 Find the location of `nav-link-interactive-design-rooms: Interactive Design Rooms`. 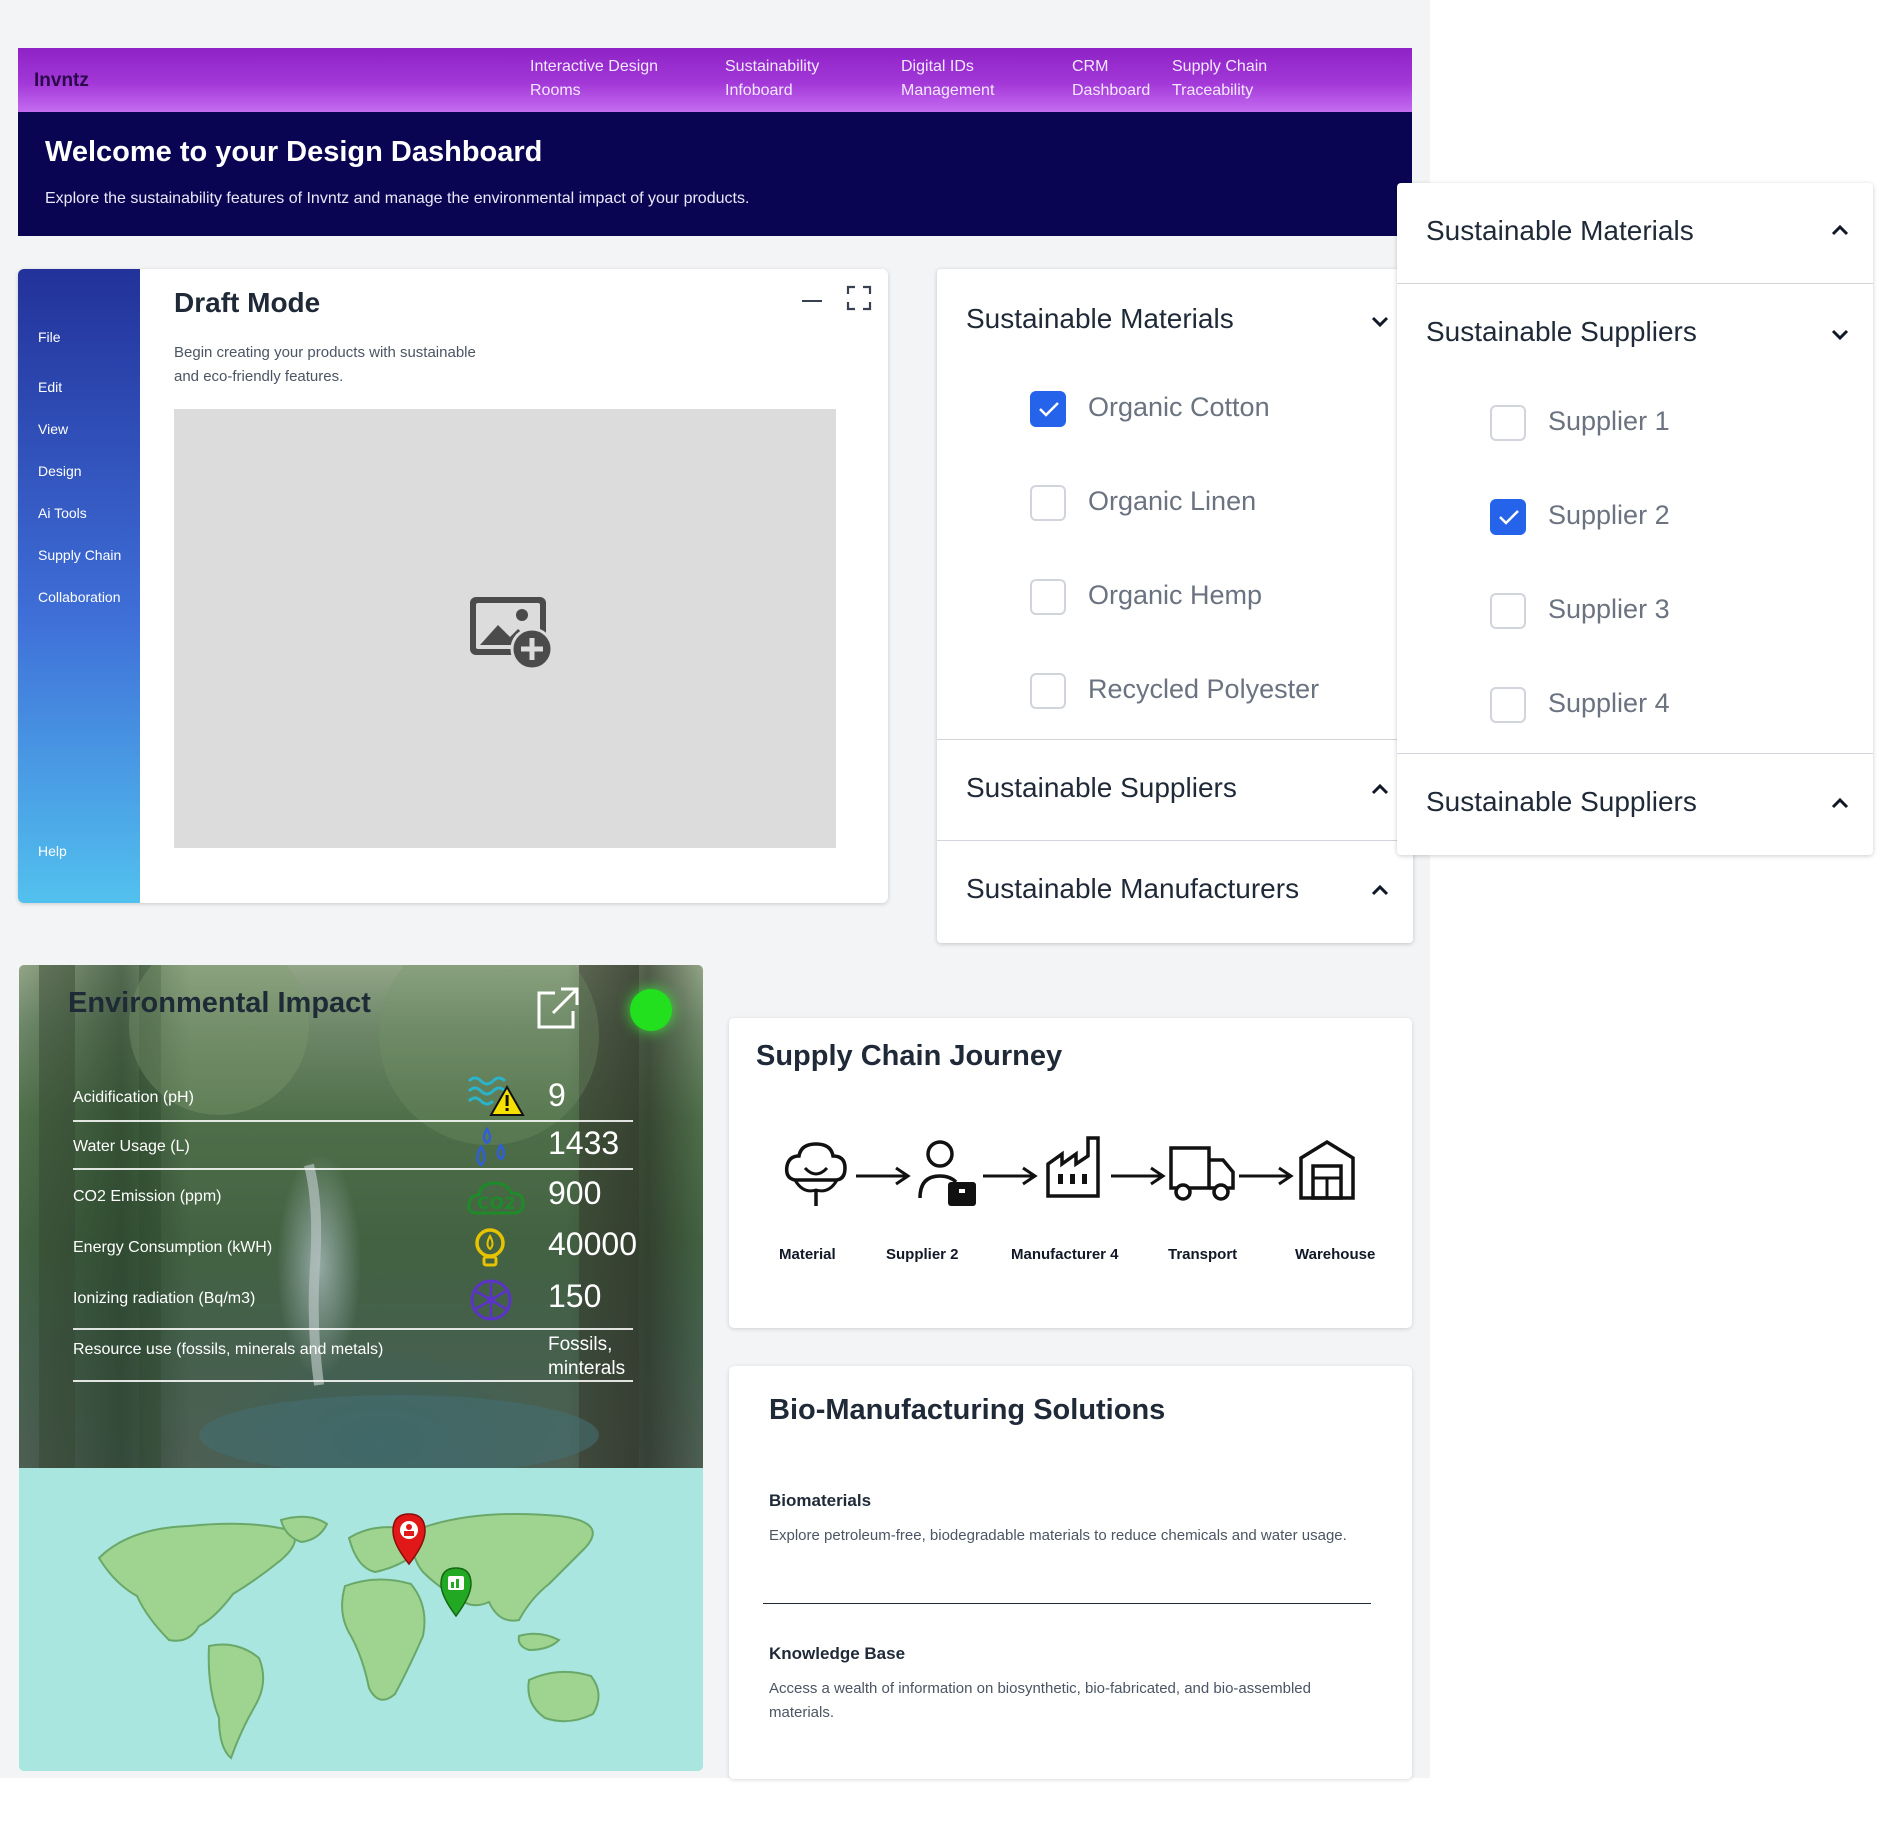

nav-link-interactive-design-rooms: Interactive Design Rooms is located at coordinates (594, 79).